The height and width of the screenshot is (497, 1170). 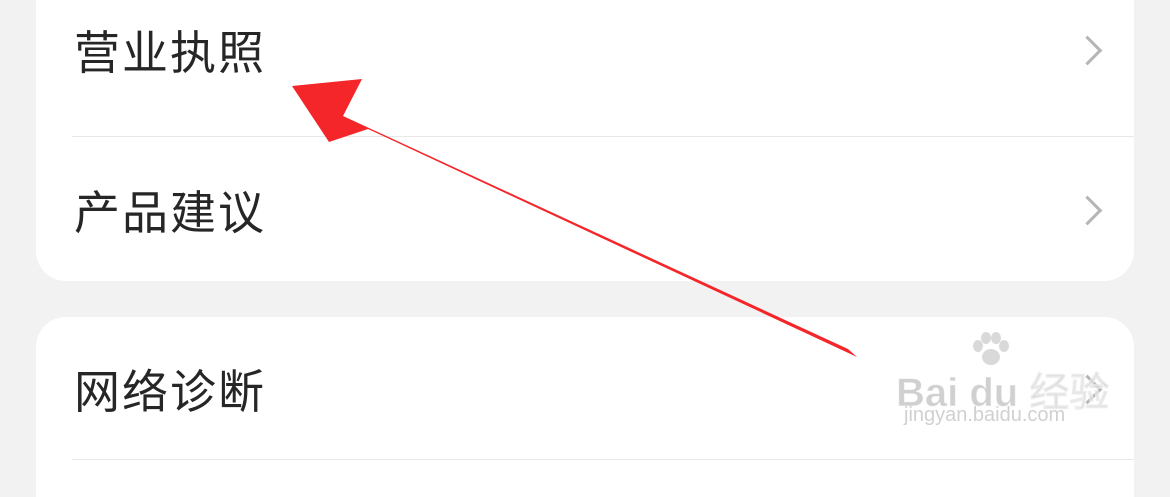 I want to click on product-suggestion-label: 产品建议, so click(x=170, y=213).